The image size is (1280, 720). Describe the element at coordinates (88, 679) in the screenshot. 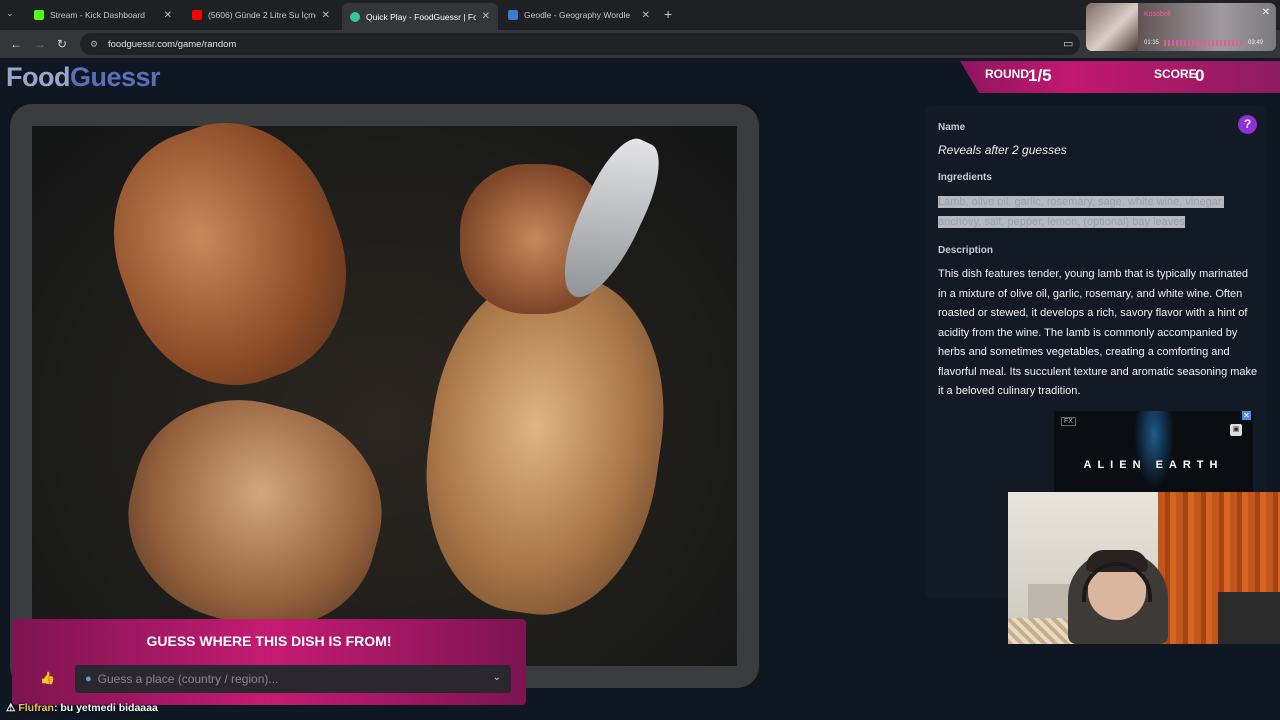

I see `globe-icon: ●` at that location.